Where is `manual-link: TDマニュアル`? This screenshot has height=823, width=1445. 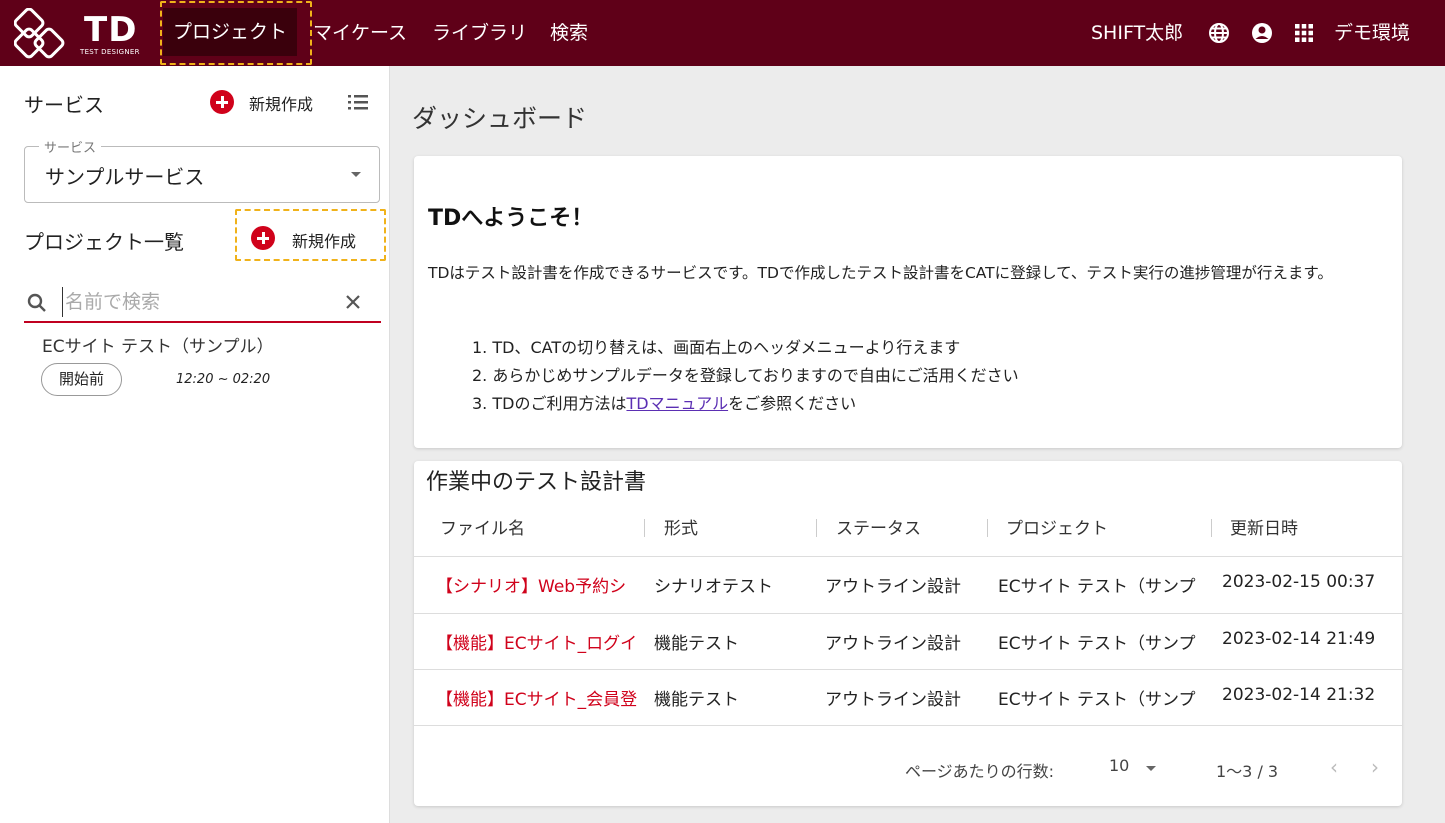 manual-link: TDマニュアル is located at coordinates (677, 403).